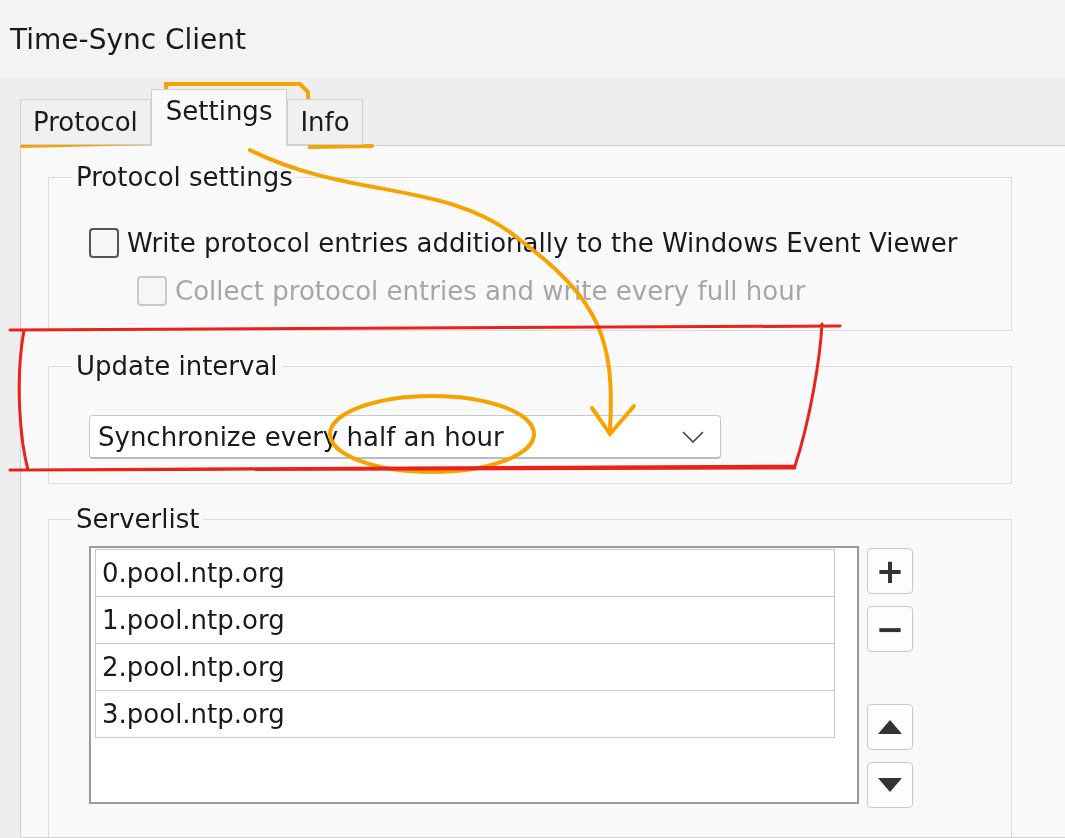 The width and height of the screenshot is (1065, 838). What do you see at coordinates (128, 39) in the screenshot?
I see `window-title: Time-Sync Client` at bounding box center [128, 39].